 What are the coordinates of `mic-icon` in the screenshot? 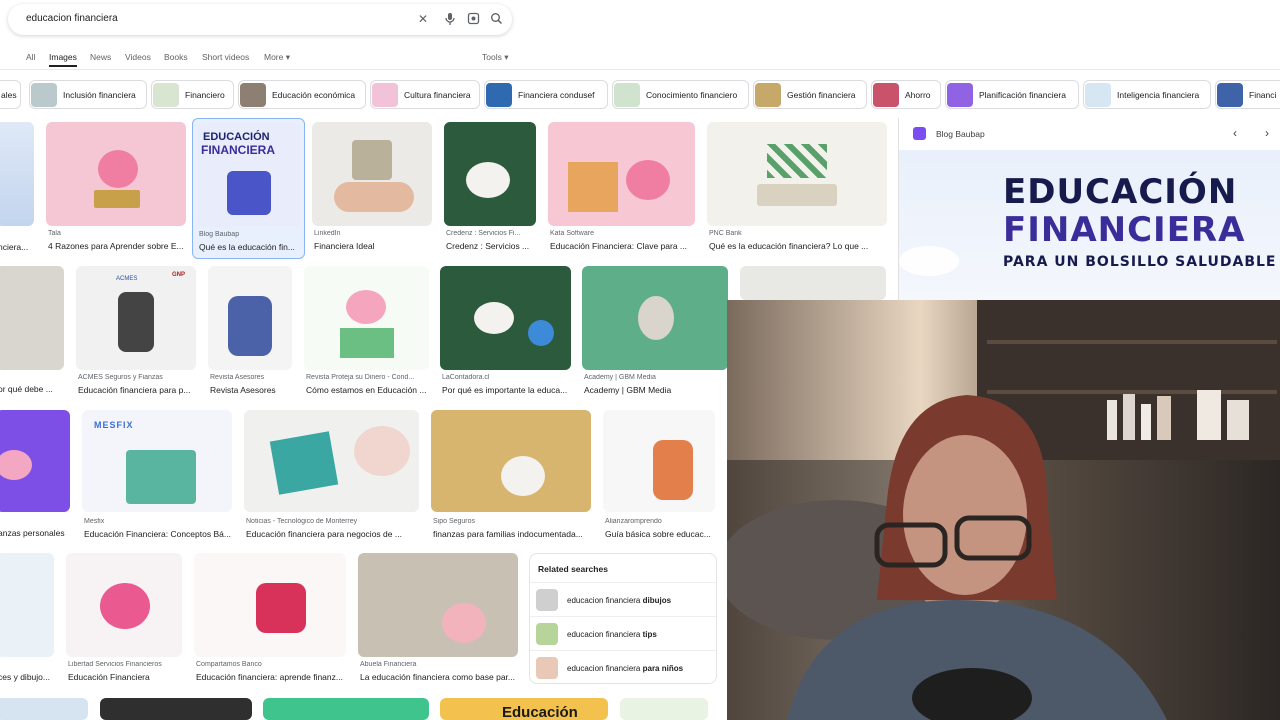 It's located at (450, 19).